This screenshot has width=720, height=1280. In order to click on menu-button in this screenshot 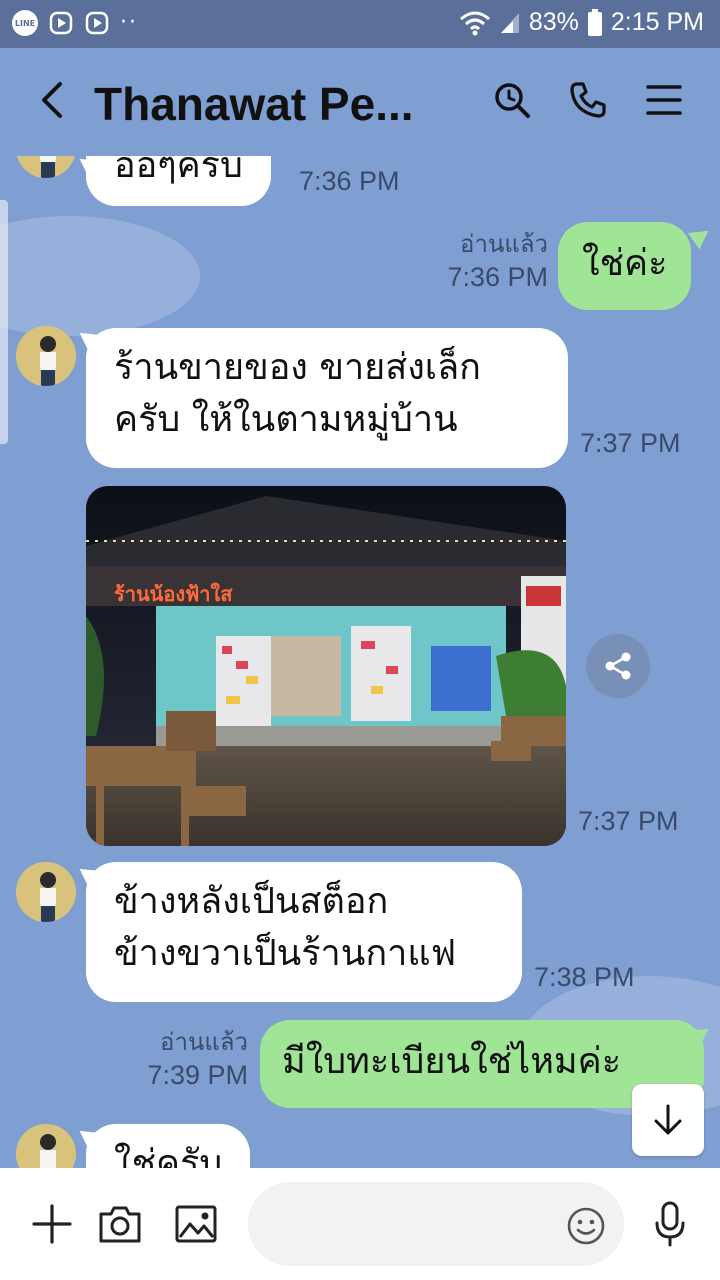, I will do `click(664, 100)`.